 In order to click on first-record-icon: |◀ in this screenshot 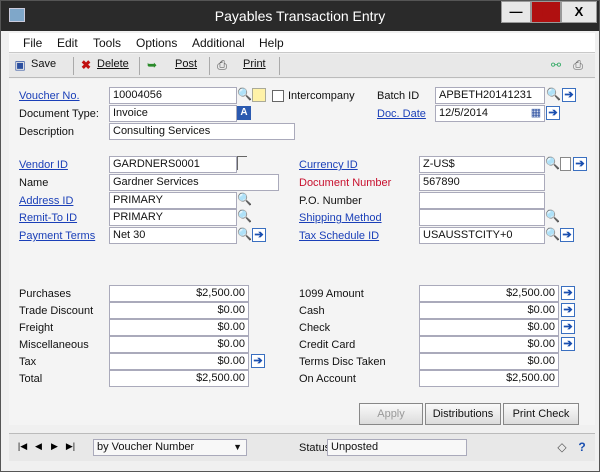, I will do `click(22, 446)`.